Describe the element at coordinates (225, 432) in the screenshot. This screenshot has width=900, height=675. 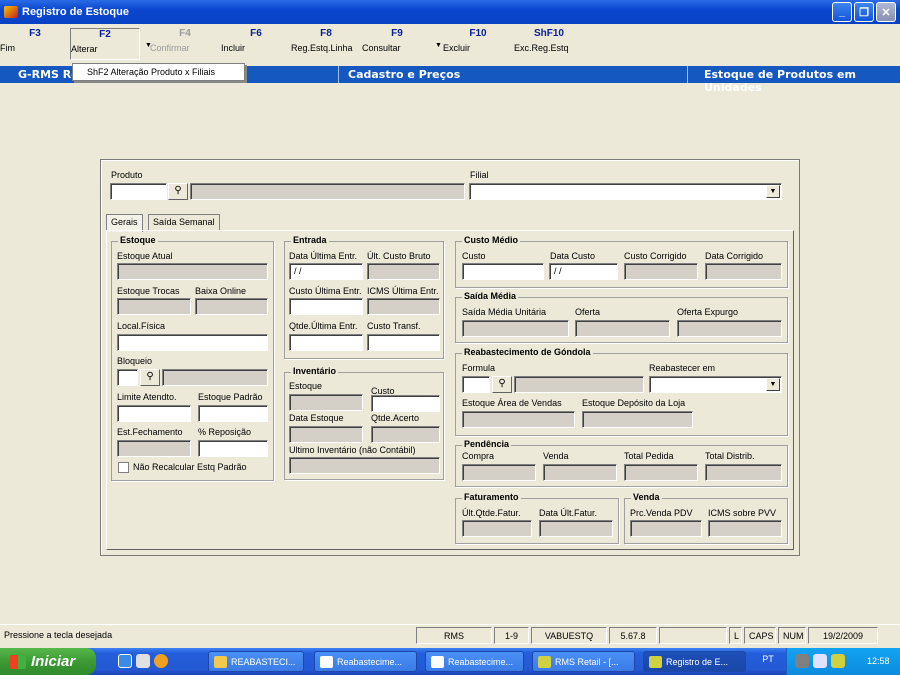
I see `pct-reposicao-label: % Reposição` at that location.